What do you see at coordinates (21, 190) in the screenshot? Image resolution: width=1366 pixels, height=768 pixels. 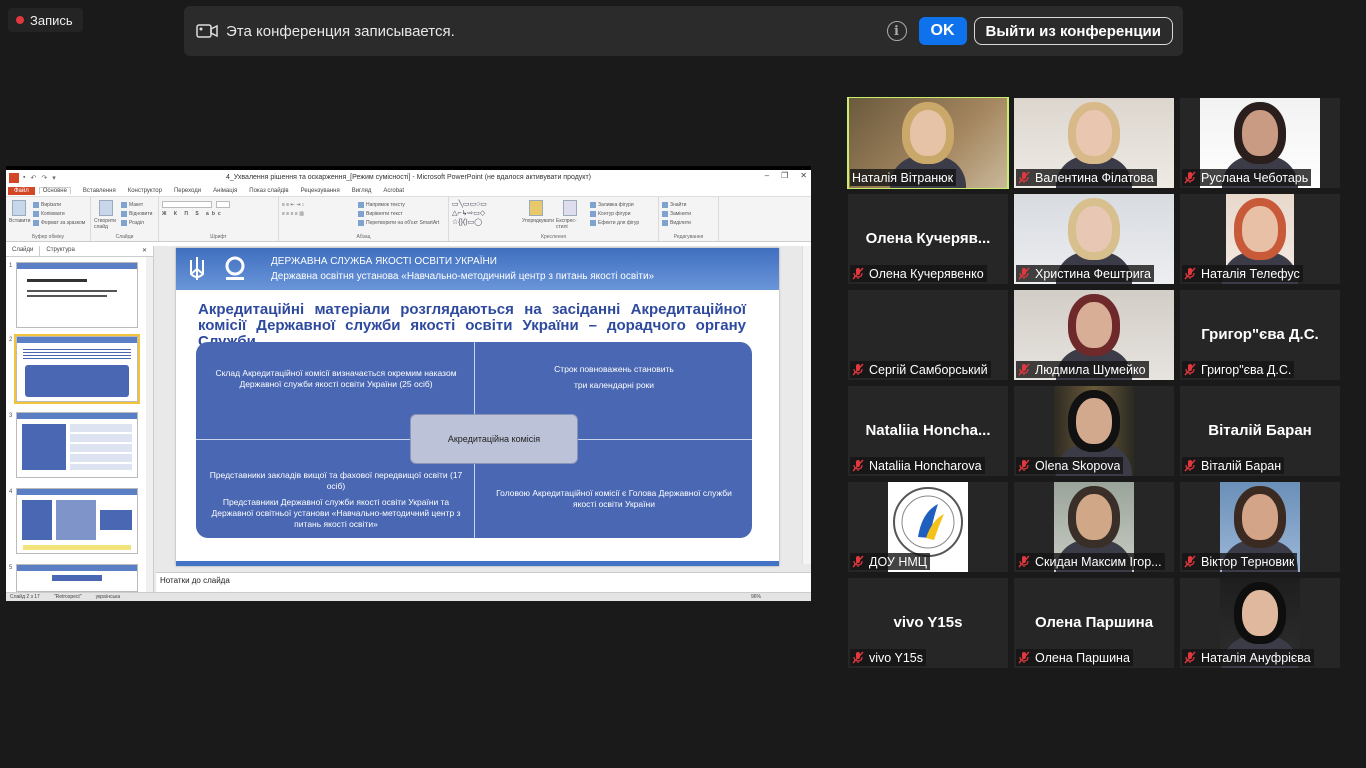 I see `tab-file: Файл` at bounding box center [21, 190].